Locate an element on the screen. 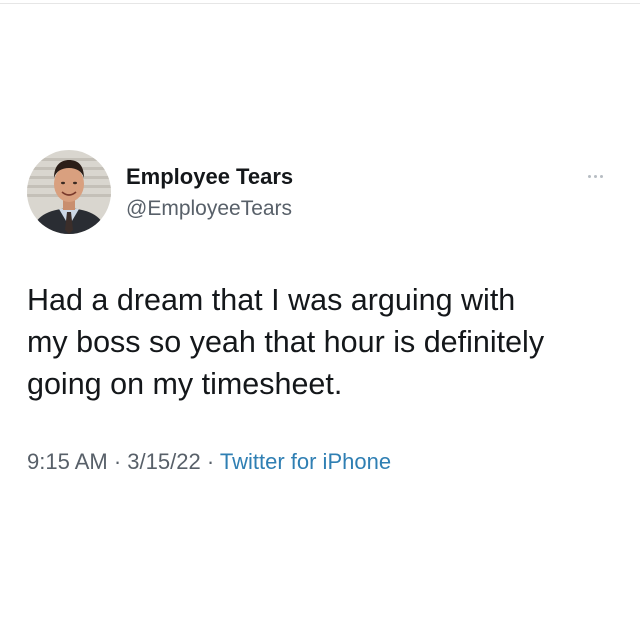 The image size is (640, 633). tweet-metadata: 9:15 AM · 3/15/22 · Twitter for iPhone is located at coordinates (209, 462).